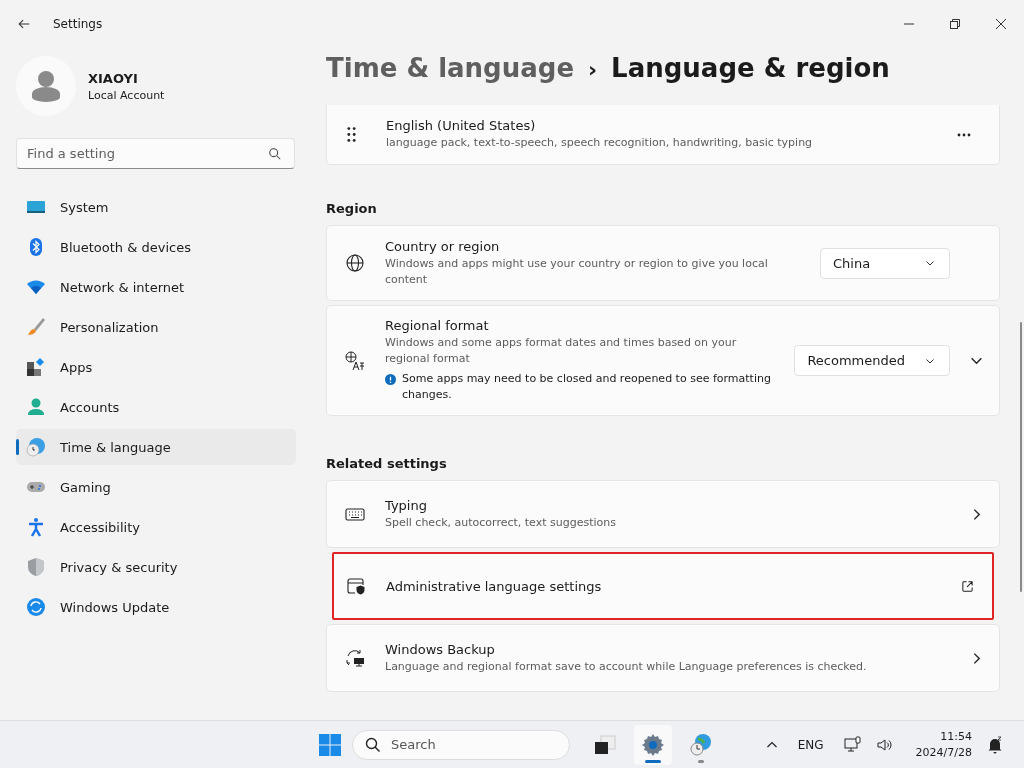  Describe the element at coordinates (440, 649) in the screenshot. I see `setting-title: Windows Backup` at that location.